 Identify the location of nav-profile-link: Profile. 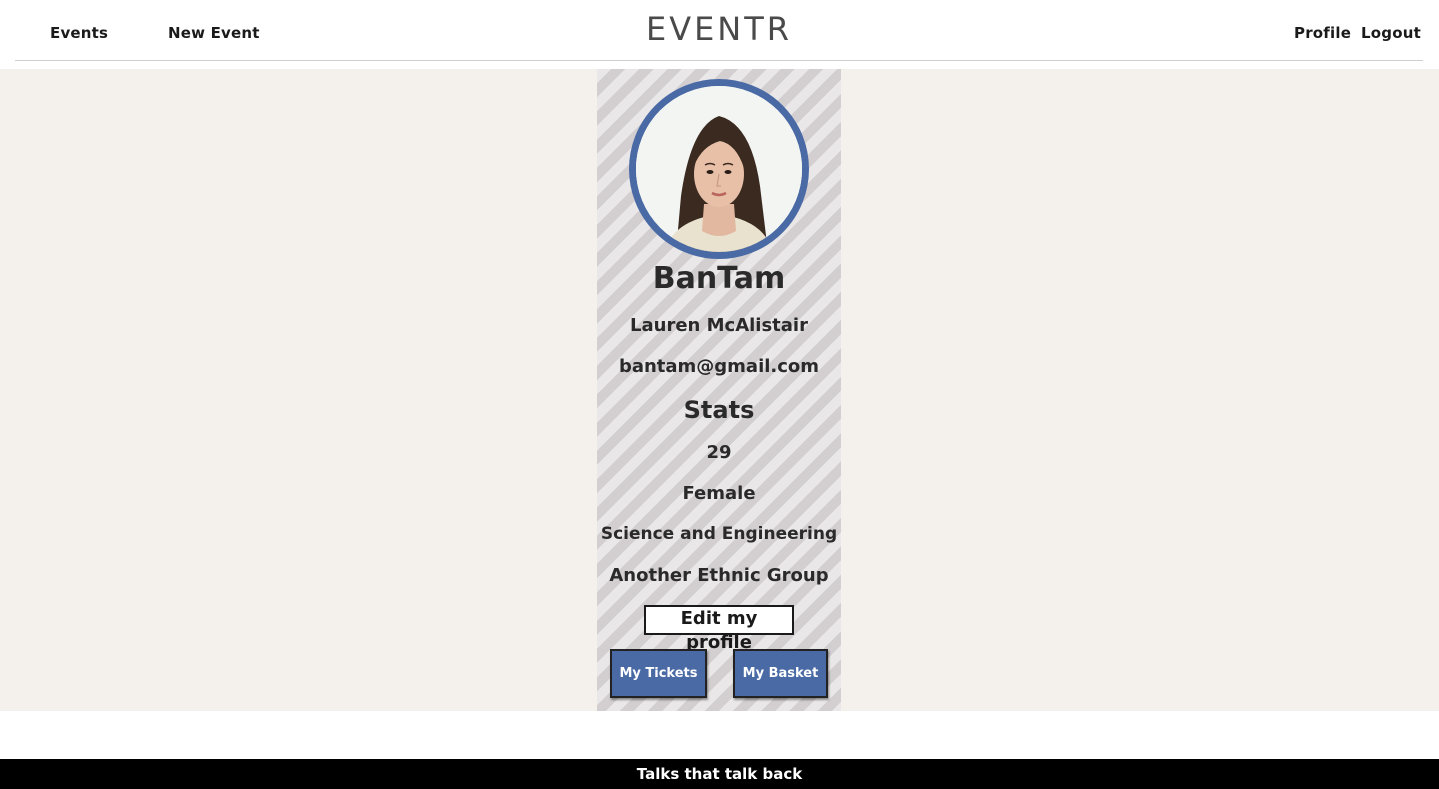
(1322, 33).